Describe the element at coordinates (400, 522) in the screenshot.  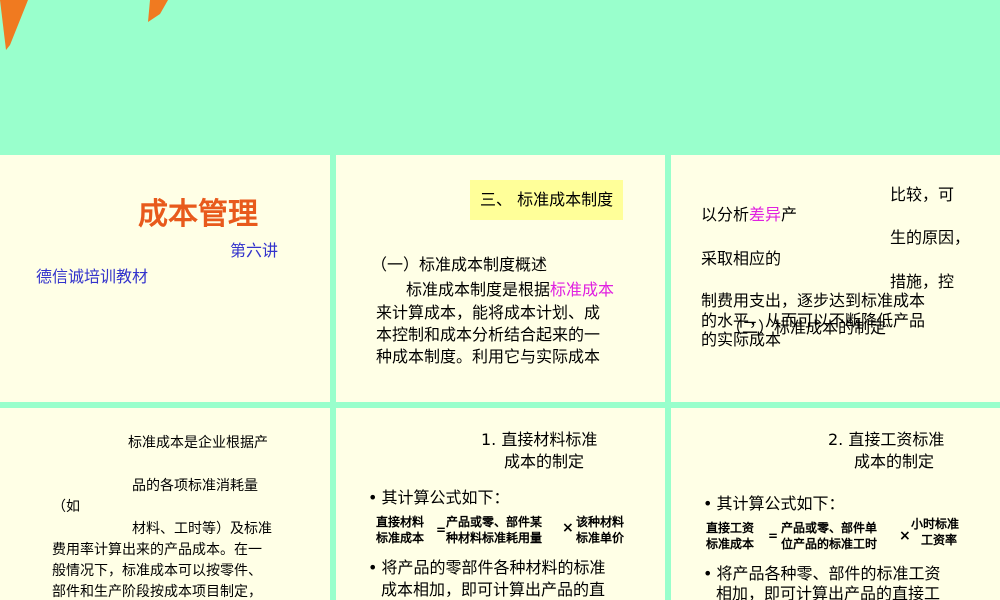
I see `formula-text: 直接材料` at that location.